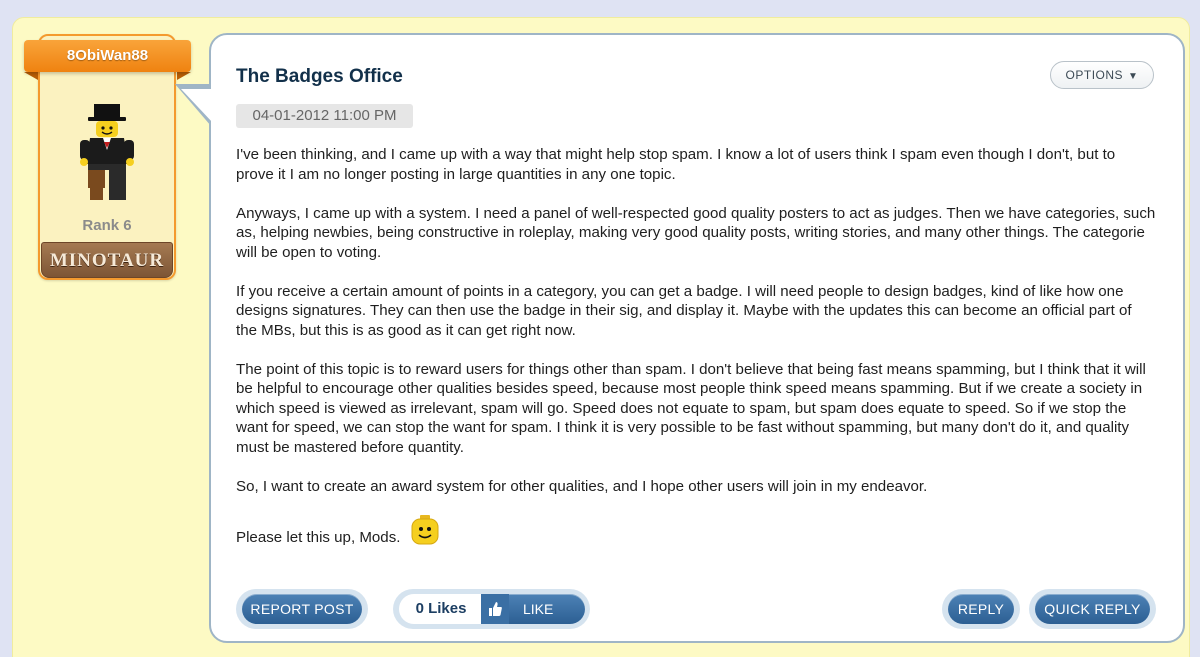 The height and width of the screenshot is (657, 1200). I want to click on like-label: LIKE, so click(538, 609).